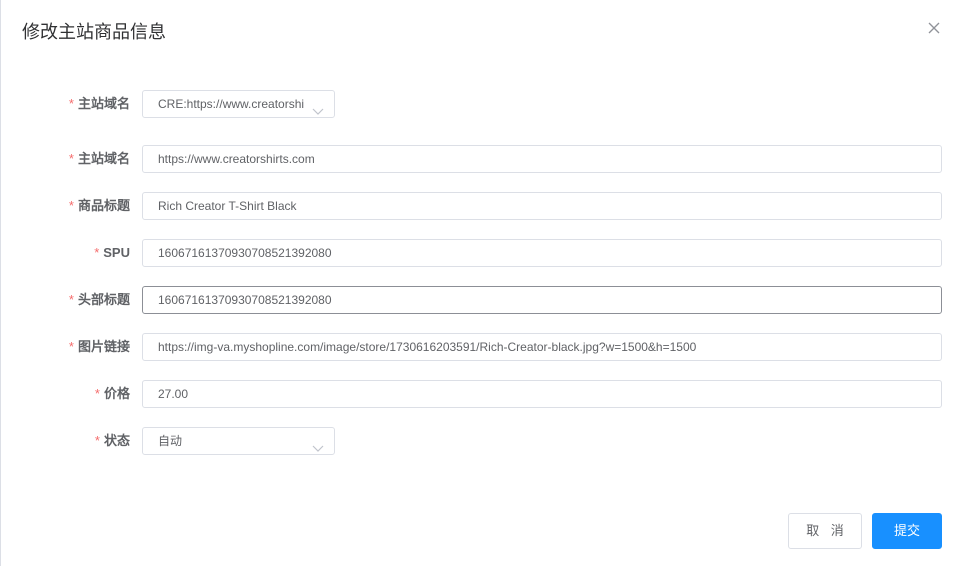  What do you see at coordinates (479, 104) in the screenshot?
I see `form-row-site-domain-select: * 主站域名 CRE:https://www.creatorshi` at bounding box center [479, 104].